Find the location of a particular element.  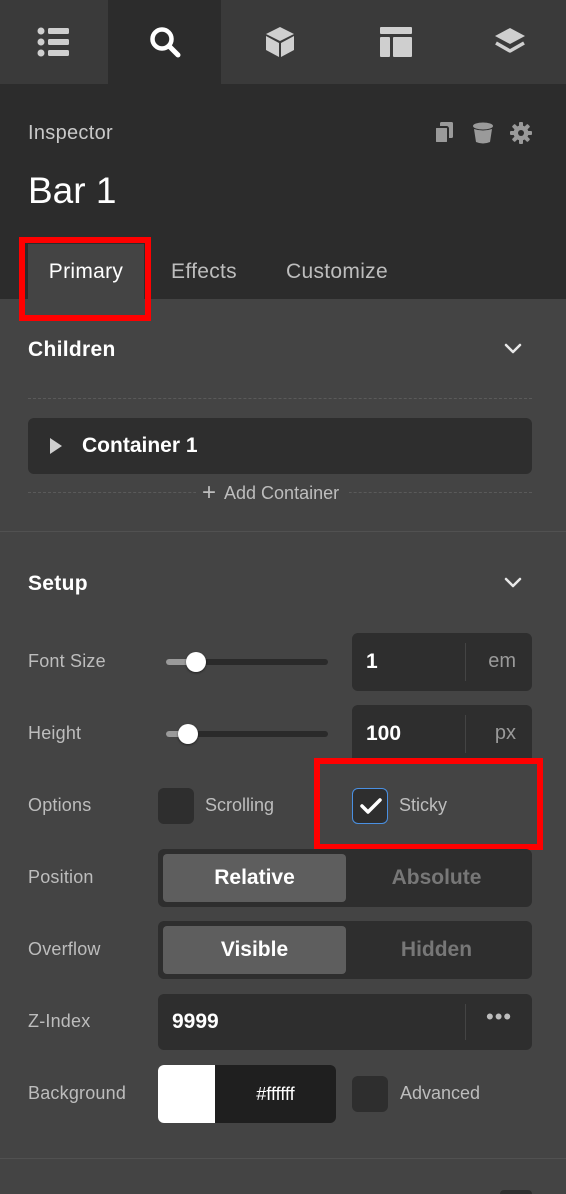

overflow-label: Overflow is located at coordinates (64, 949).